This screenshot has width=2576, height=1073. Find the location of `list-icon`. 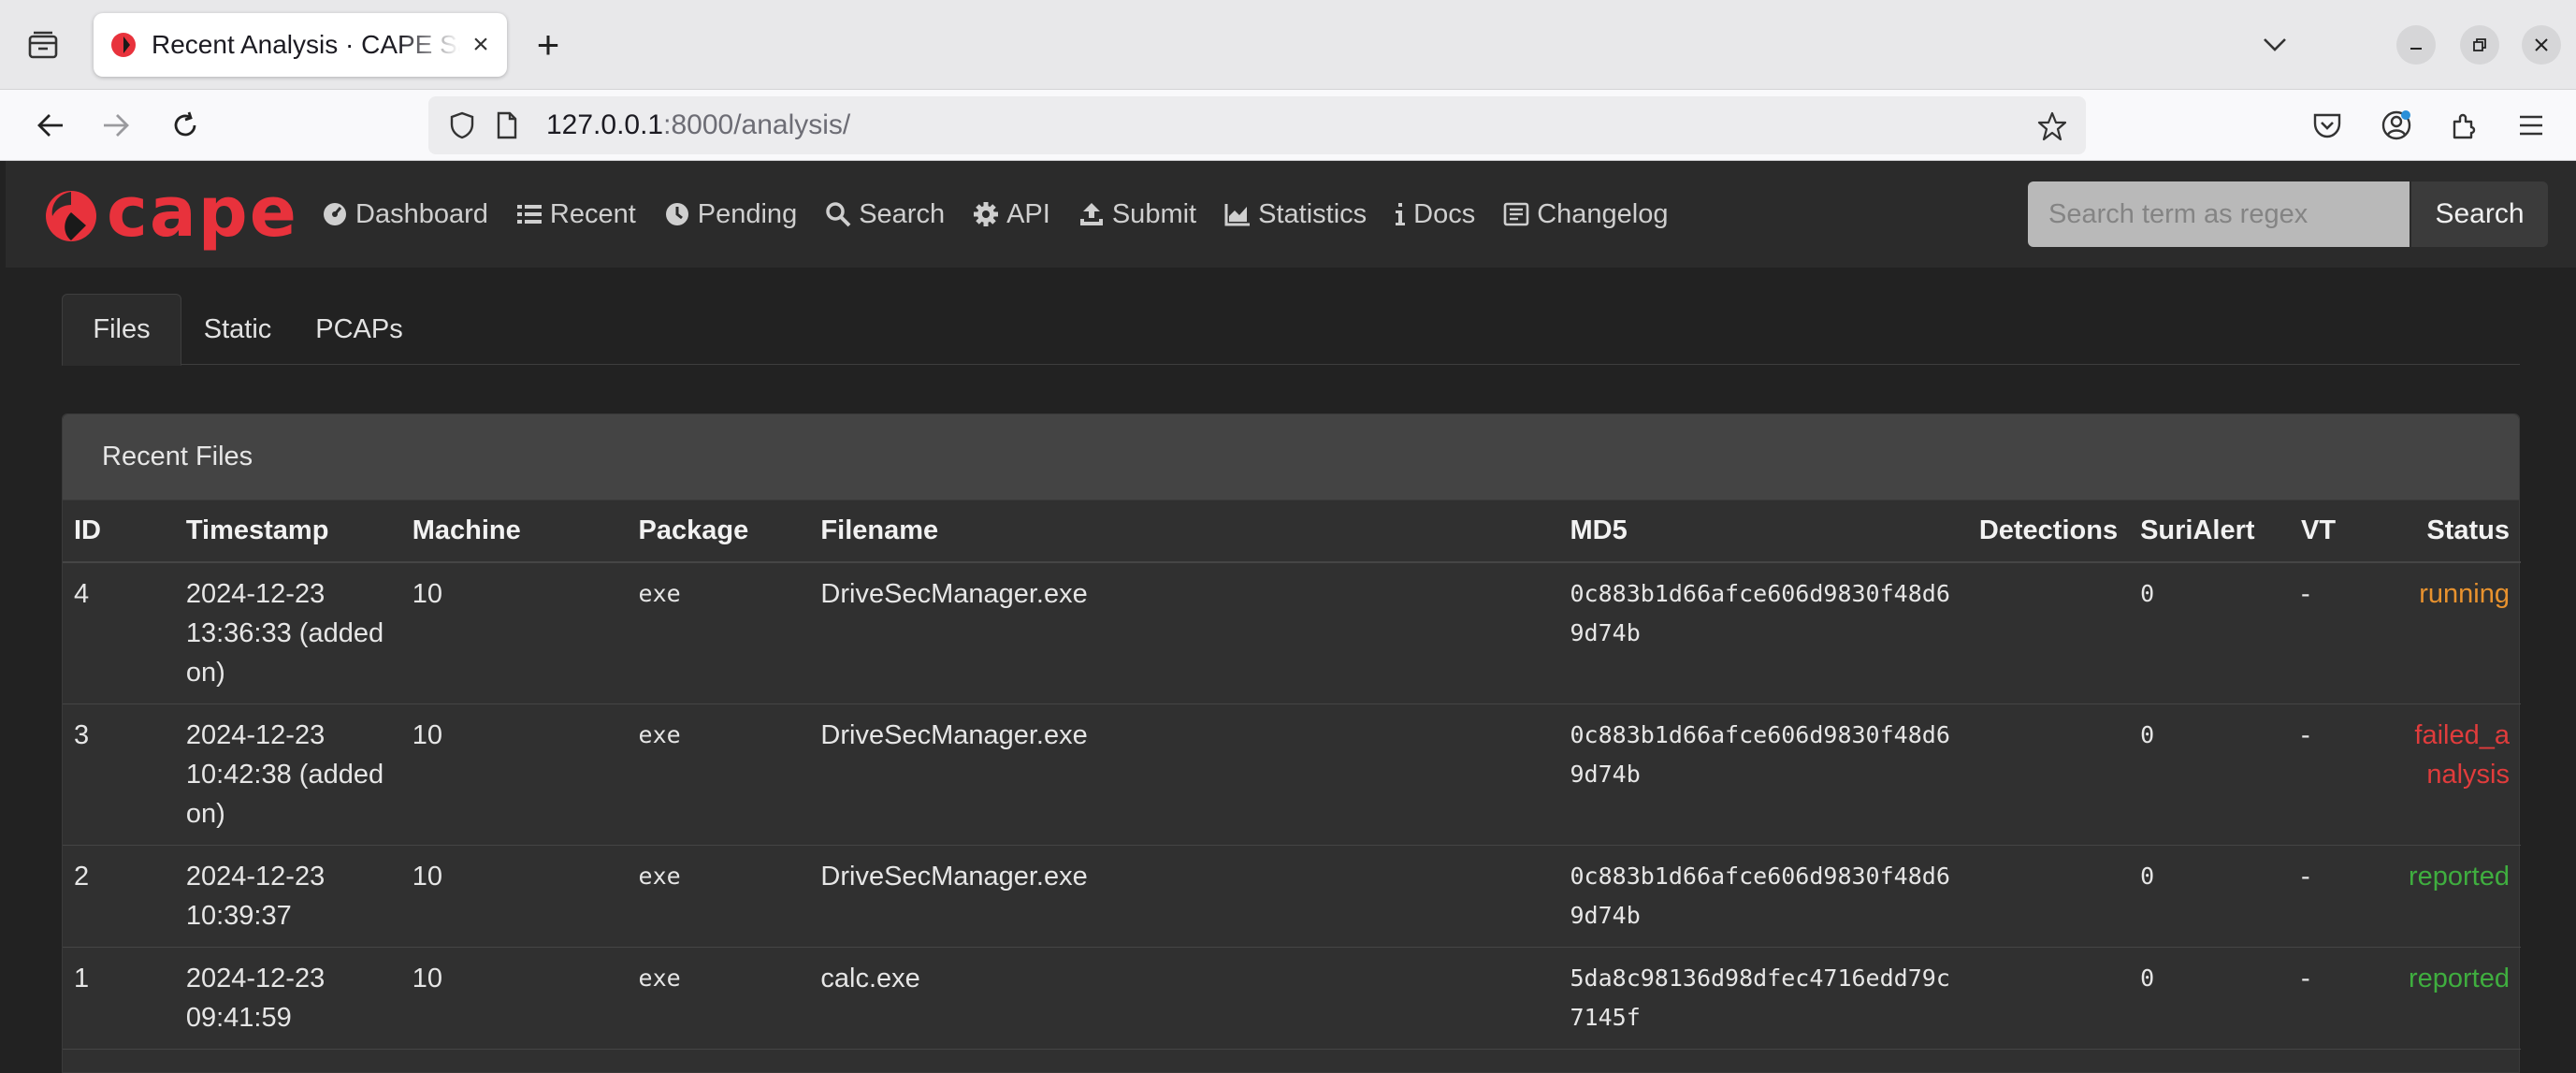

list-icon is located at coordinates (529, 214).